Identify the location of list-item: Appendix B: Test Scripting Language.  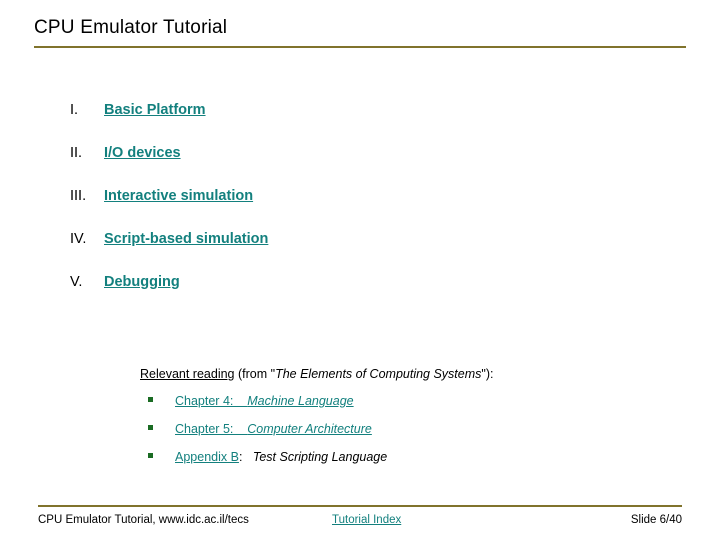
(400, 464).